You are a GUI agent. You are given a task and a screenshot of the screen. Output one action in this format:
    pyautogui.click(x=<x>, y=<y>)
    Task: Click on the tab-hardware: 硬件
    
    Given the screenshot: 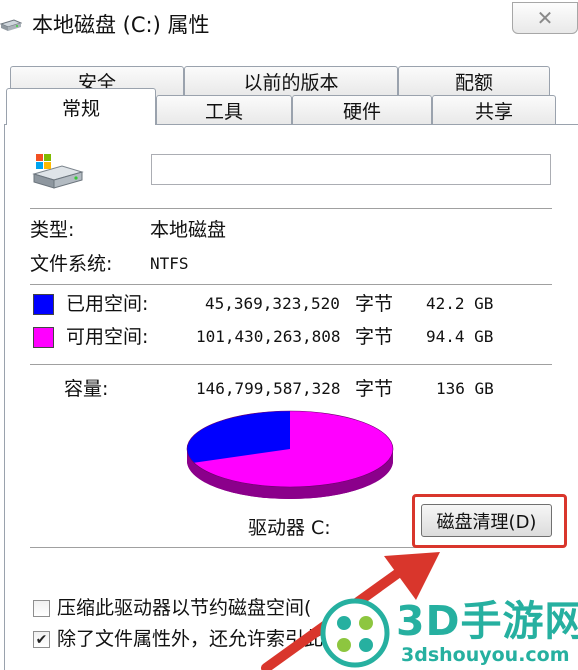 What is the action you would take?
    pyautogui.click(x=362, y=110)
    